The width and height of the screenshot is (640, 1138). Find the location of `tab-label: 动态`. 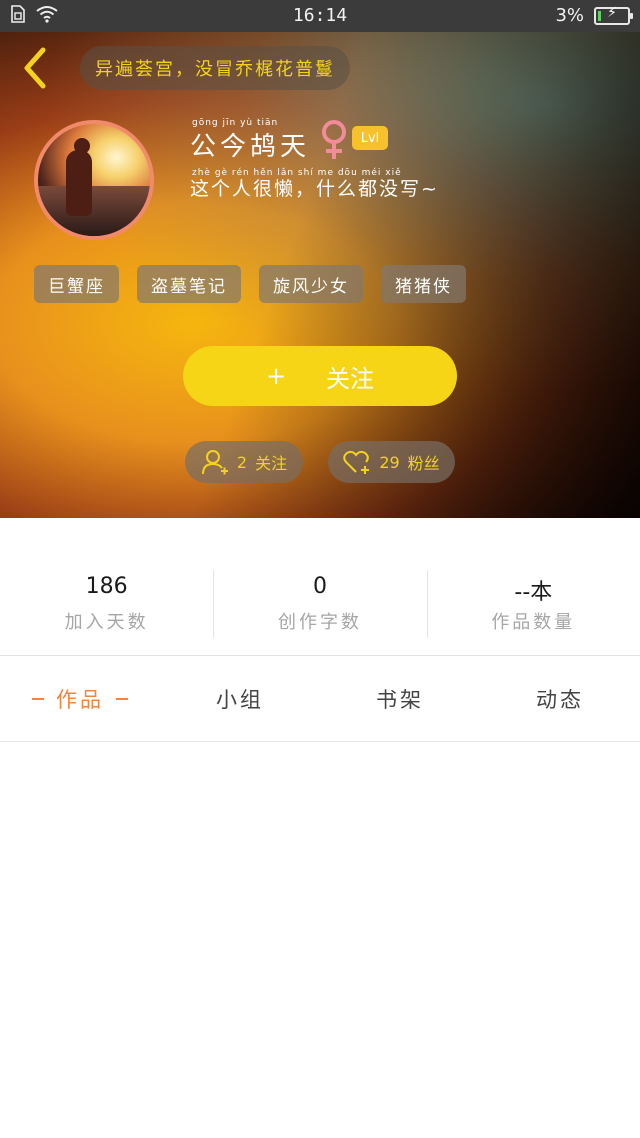

tab-label: 动态 is located at coordinates (560, 699).